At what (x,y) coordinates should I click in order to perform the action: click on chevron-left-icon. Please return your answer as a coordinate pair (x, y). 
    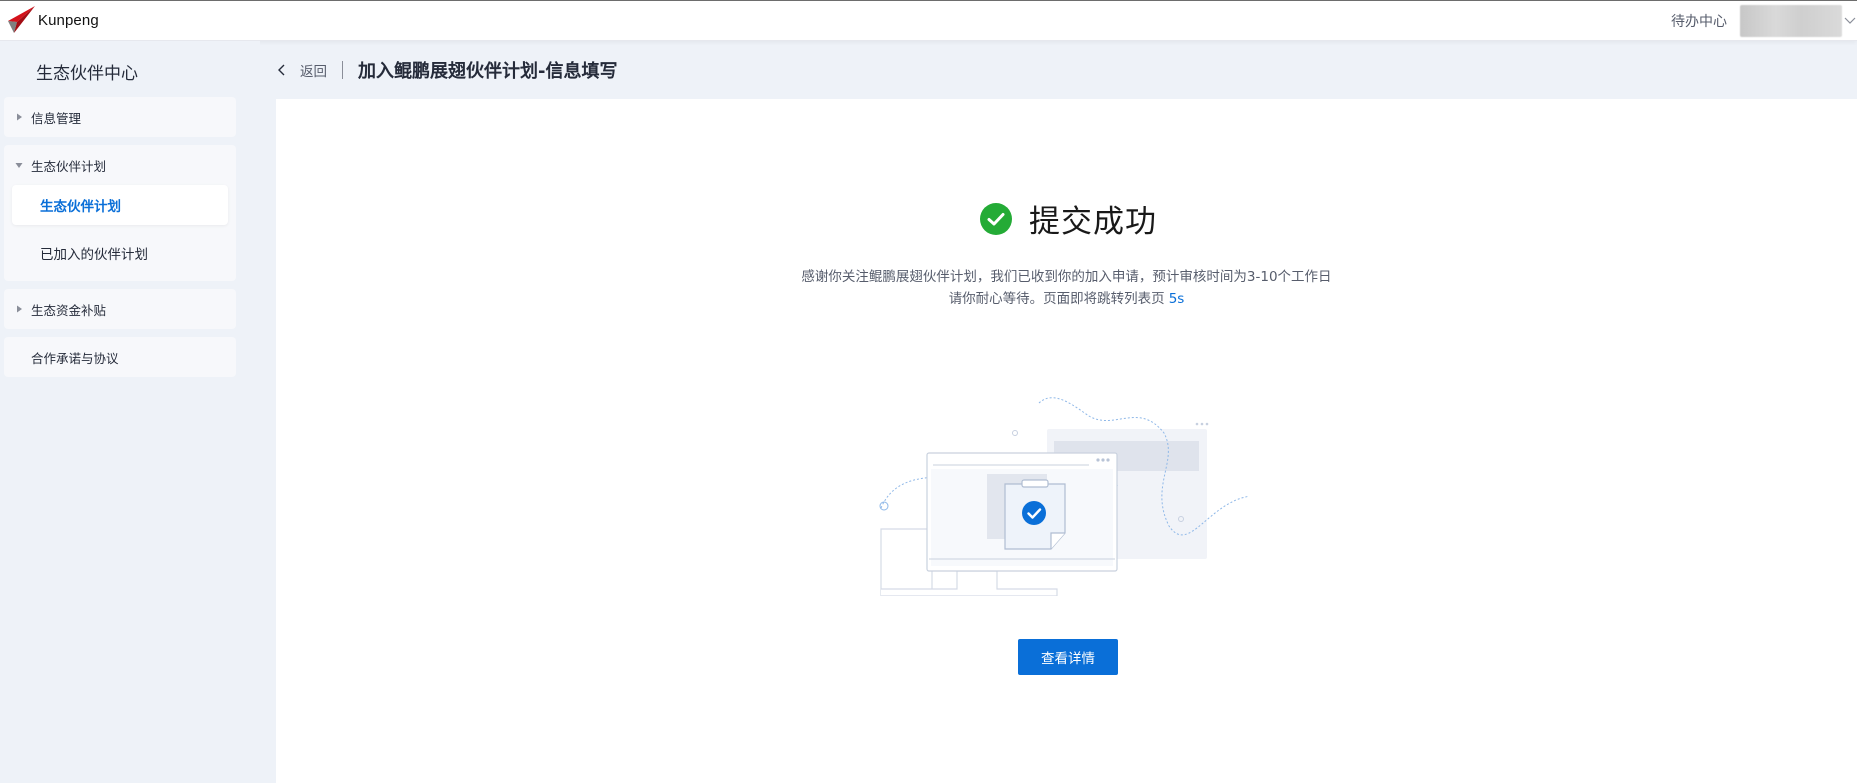
    Looking at the image, I should click on (281, 70).